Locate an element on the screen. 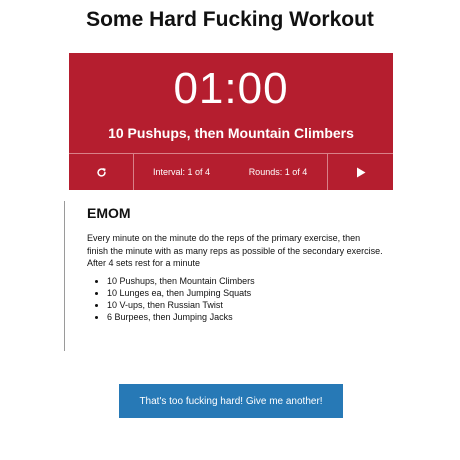 This screenshot has width=460, height=460. refresh-icon is located at coordinates (101, 172).